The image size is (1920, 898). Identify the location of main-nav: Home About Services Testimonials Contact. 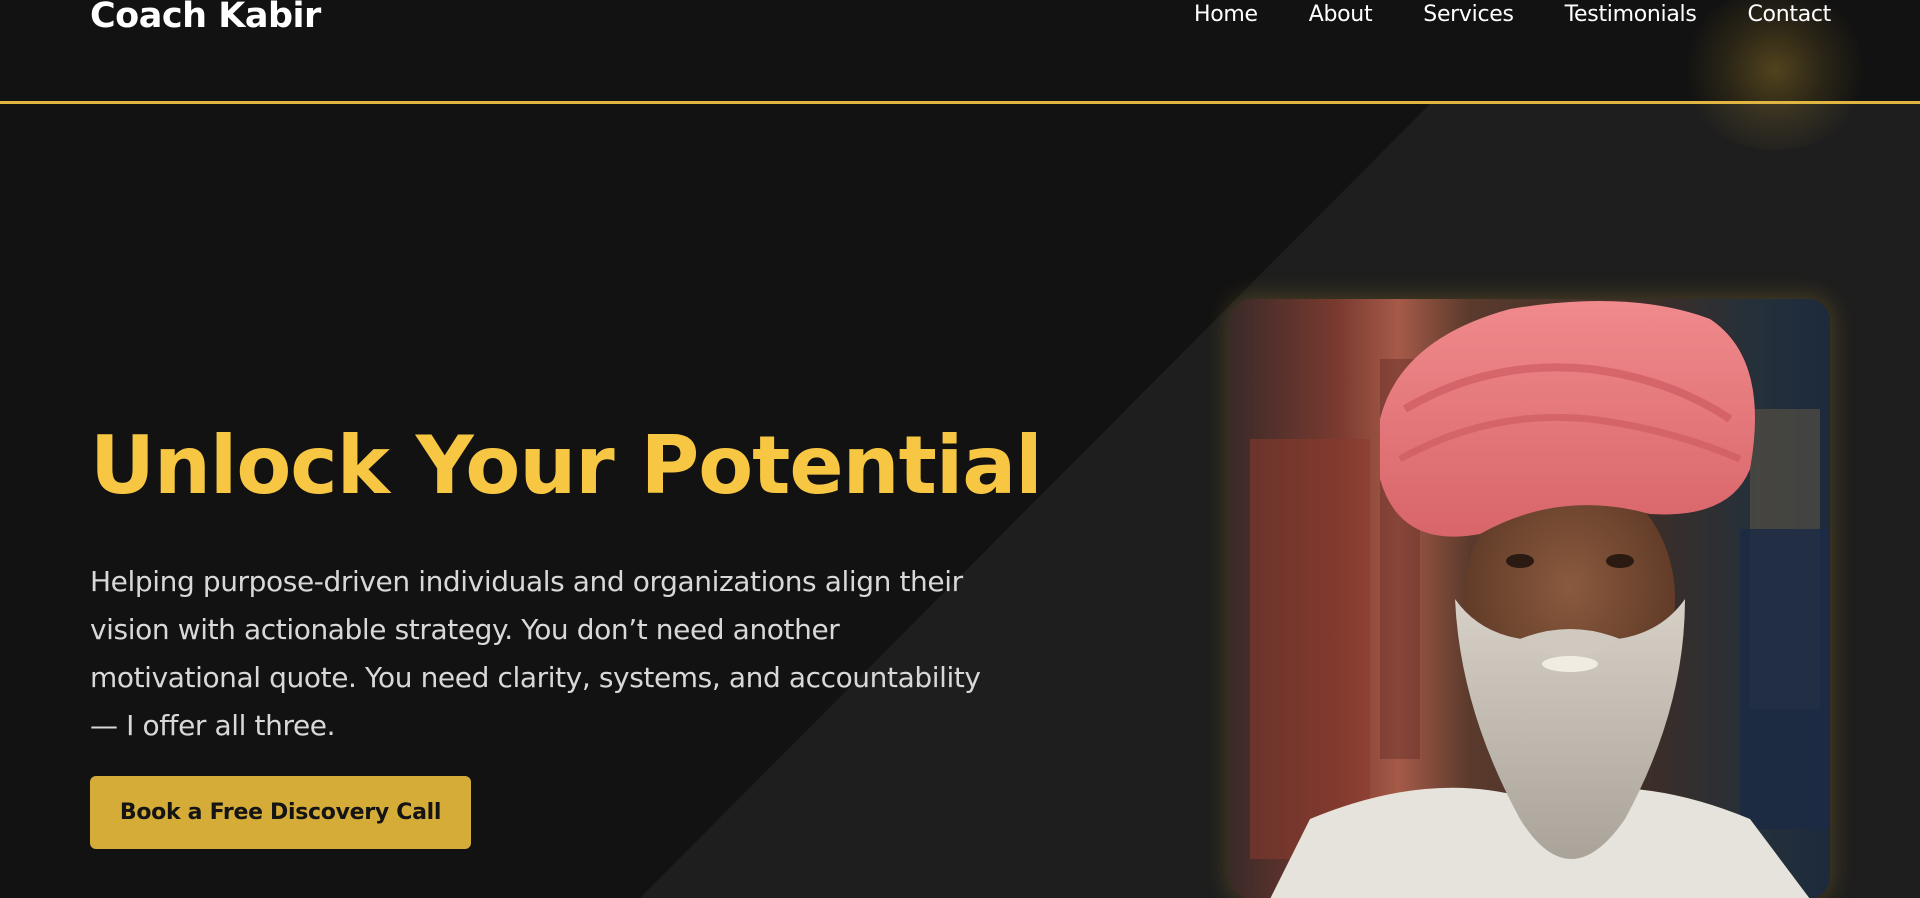
(1512, 15).